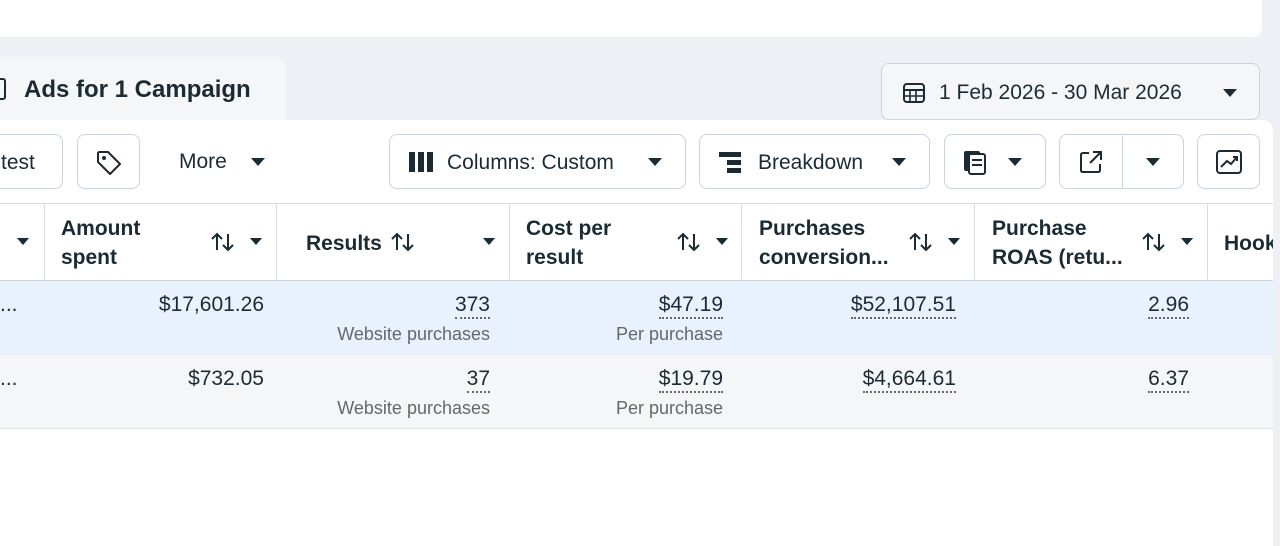 This screenshot has height=546, width=1280. What do you see at coordinates (690, 306) in the screenshot?
I see `cost-per-result-value: $47.19` at bounding box center [690, 306].